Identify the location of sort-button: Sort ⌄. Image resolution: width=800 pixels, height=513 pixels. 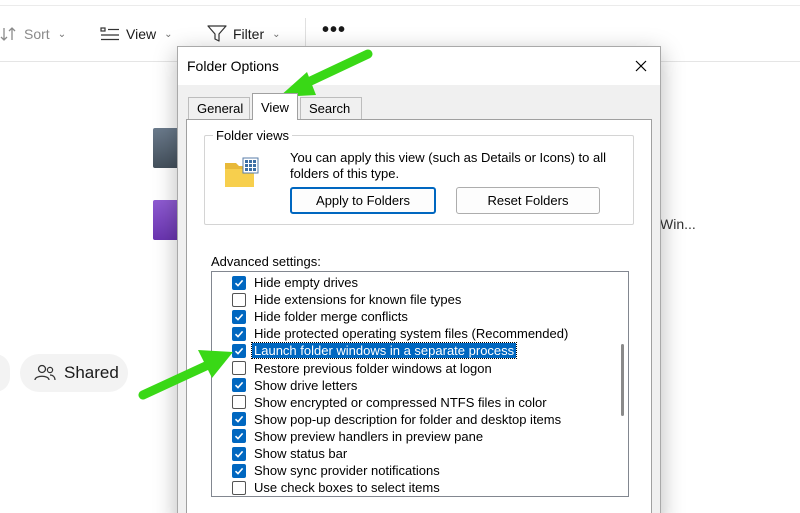
(33, 34).